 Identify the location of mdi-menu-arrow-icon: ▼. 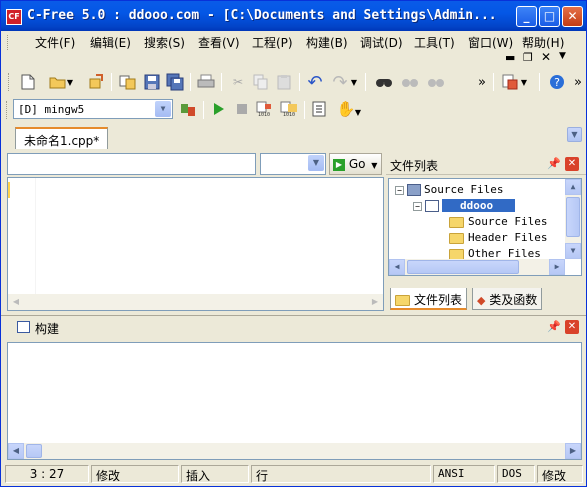
(562, 56).